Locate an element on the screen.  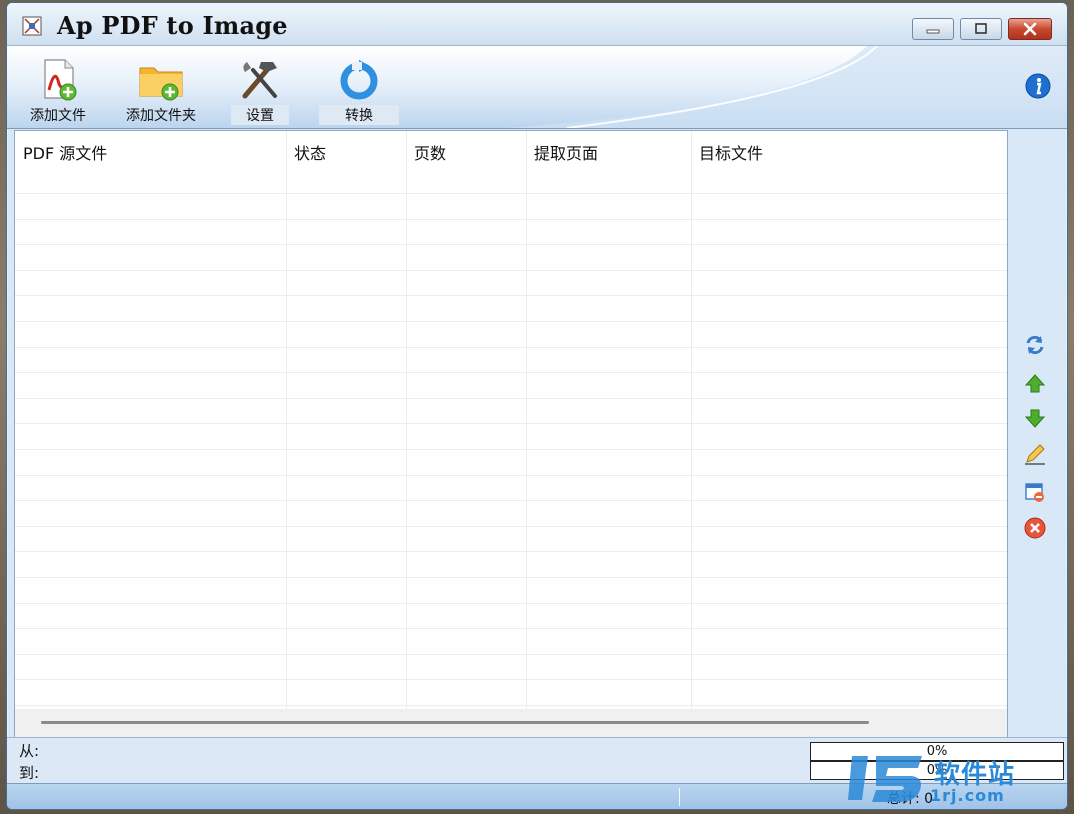
settings-label: 设置 is located at coordinates (260, 115).